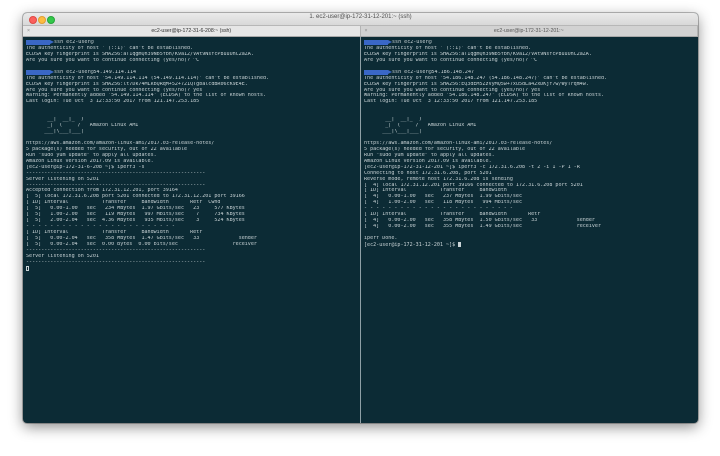 The image size is (720, 456). I want to click on title-bar: 1. ec2-user@ip-172-31-12-201:~ (ssh), so click(360, 19).